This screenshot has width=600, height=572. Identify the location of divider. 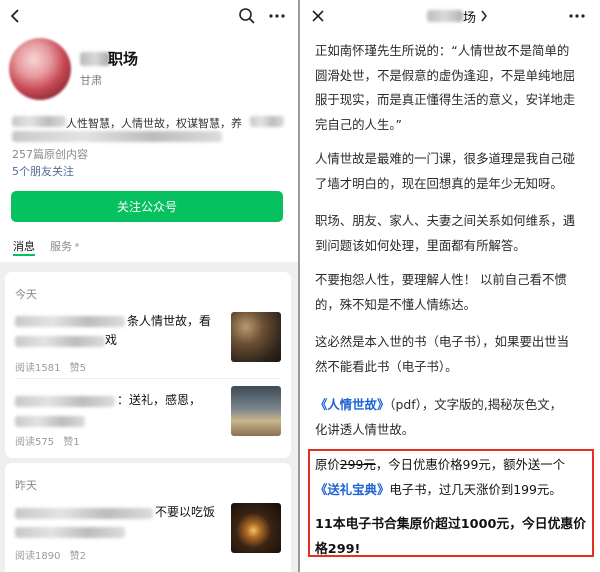
(148, 378).